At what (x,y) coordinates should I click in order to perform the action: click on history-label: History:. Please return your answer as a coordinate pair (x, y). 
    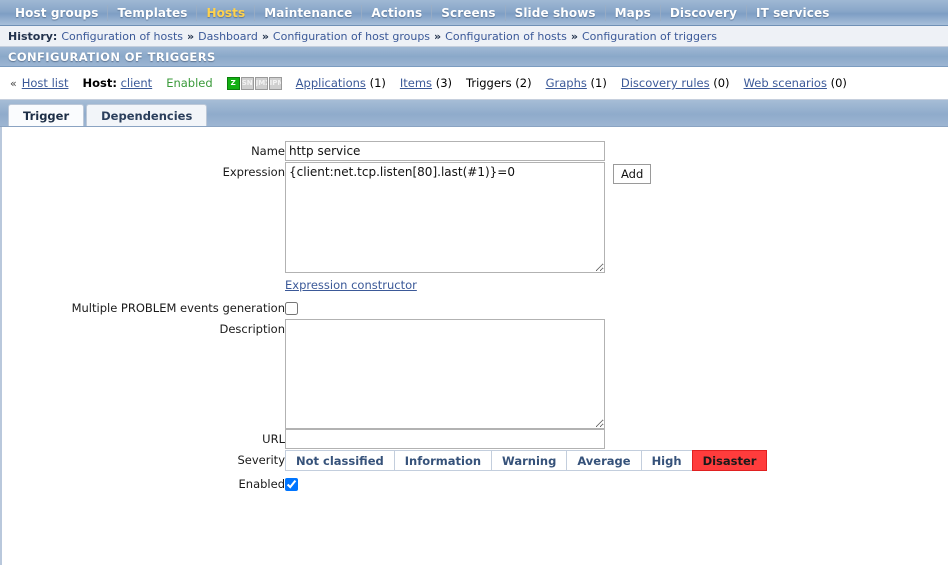
    Looking at the image, I should click on (33, 36).